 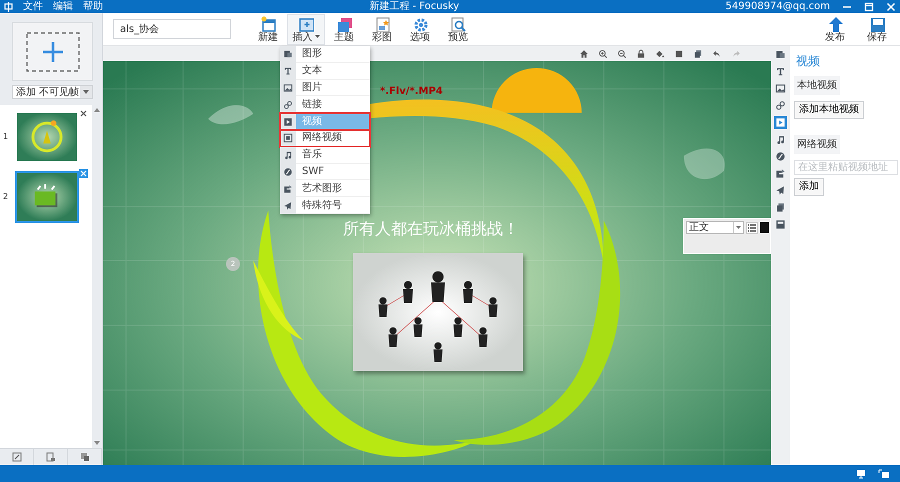 What do you see at coordinates (33, 7) in the screenshot?
I see `menu-item: 文件` at bounding box center [33, 7].